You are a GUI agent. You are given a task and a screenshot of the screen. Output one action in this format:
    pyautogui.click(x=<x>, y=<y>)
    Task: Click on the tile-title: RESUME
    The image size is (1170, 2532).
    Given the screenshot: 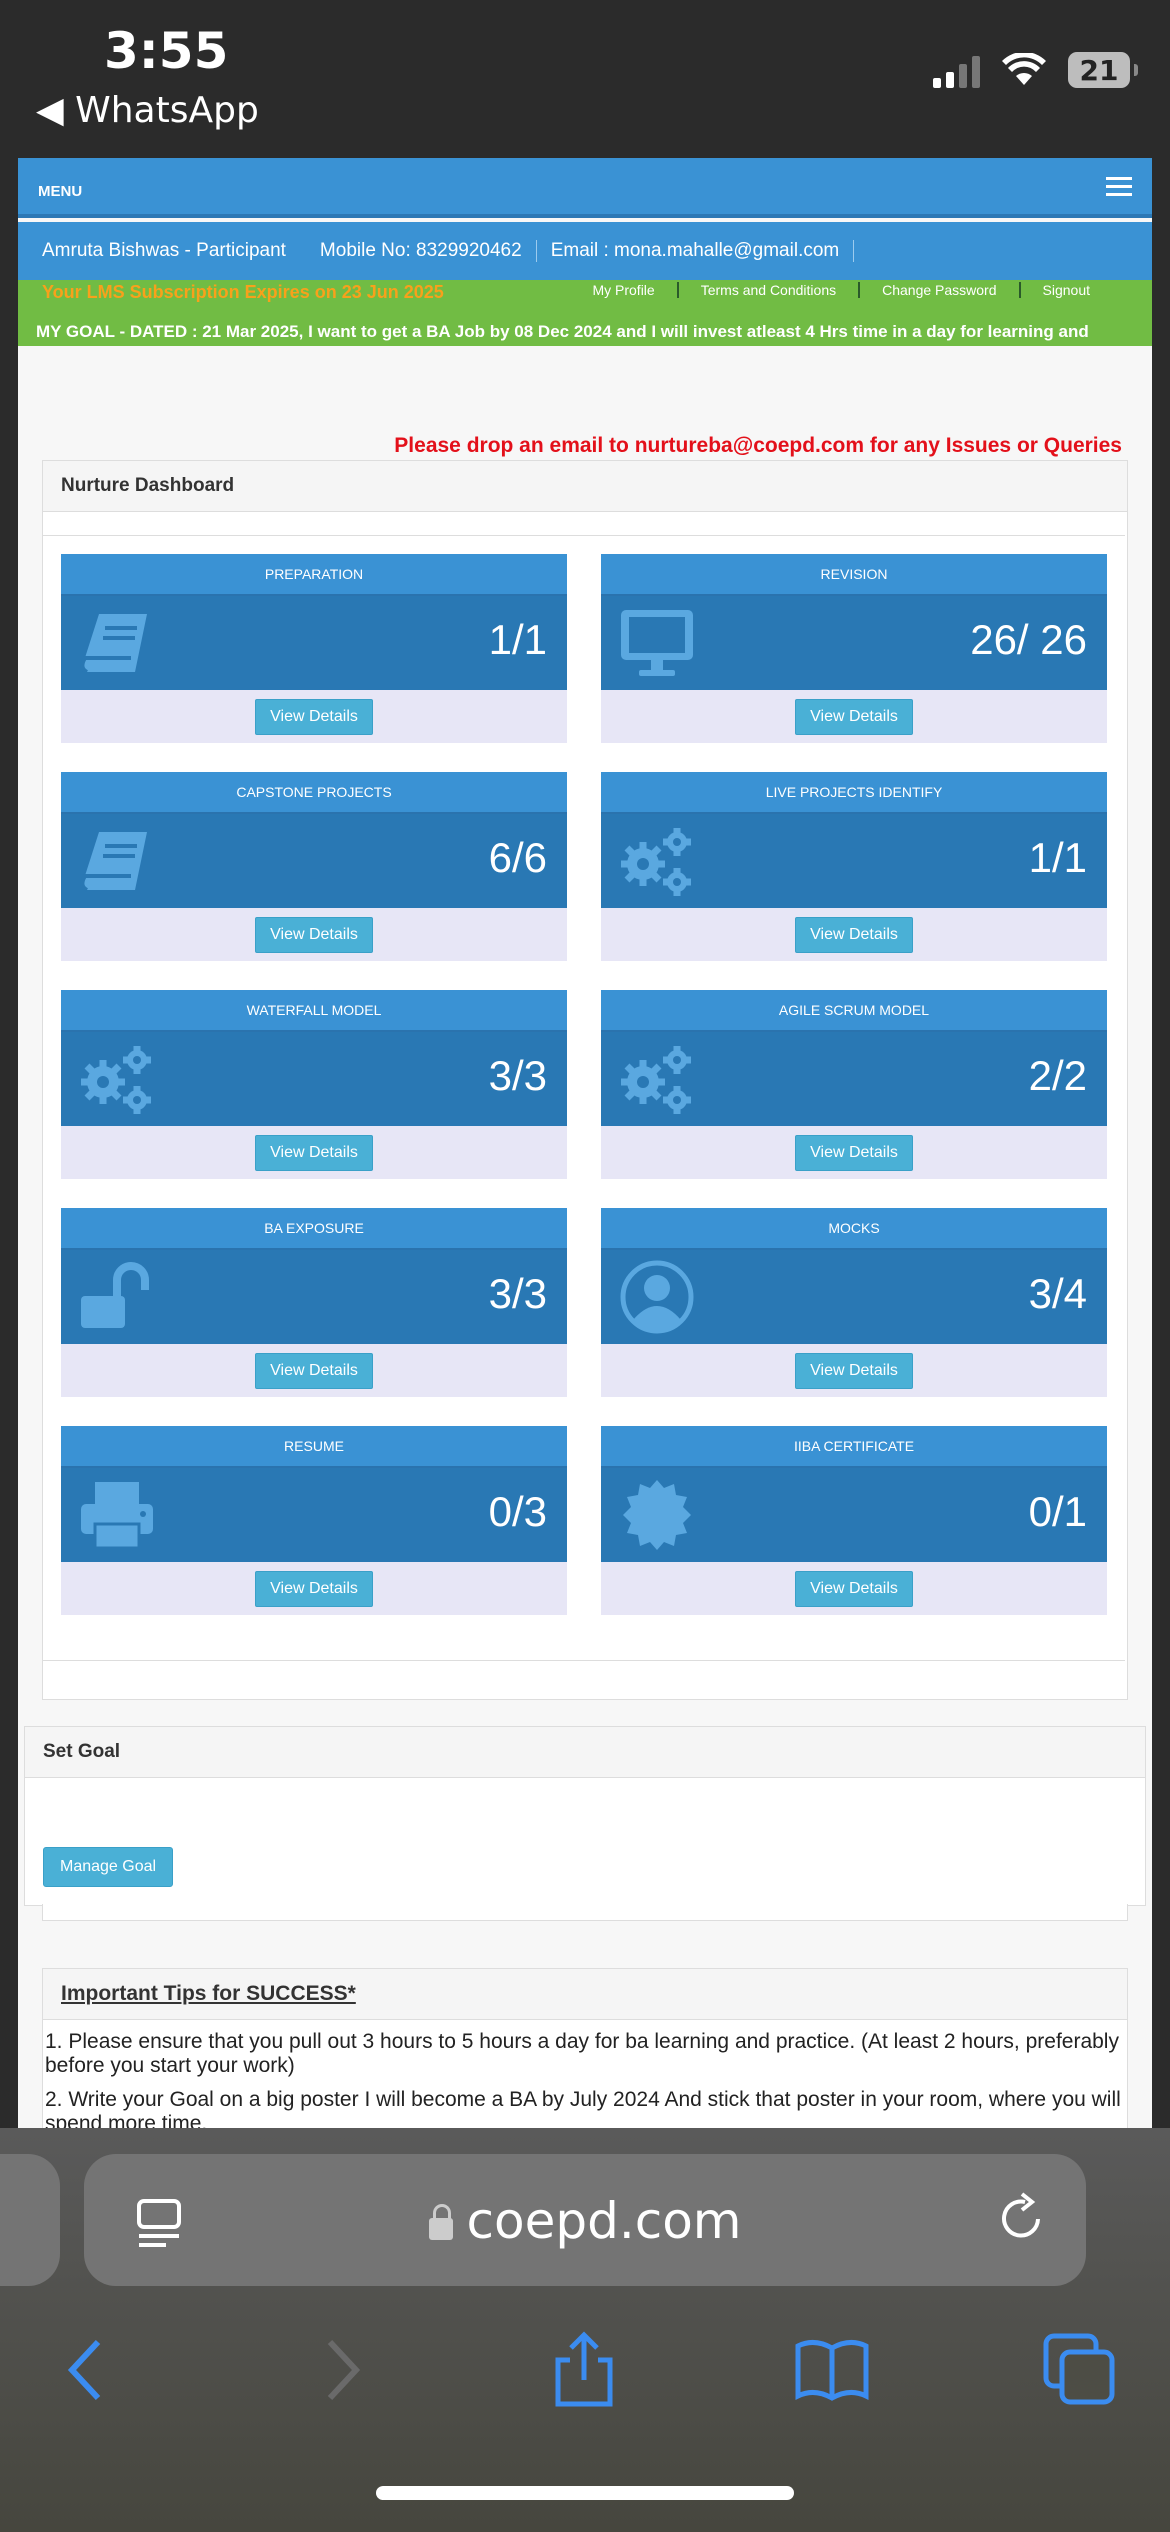 What is the action you would take?
    pyautogui.click(x=314, y=1447)
    